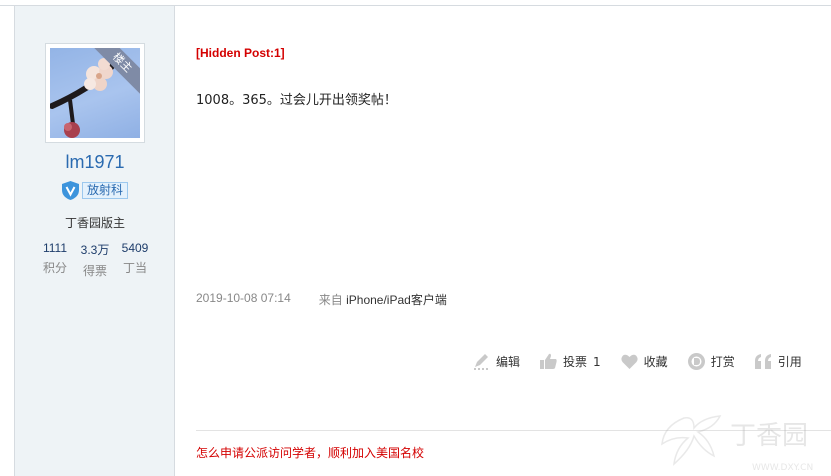 Image resolution: width=831 pixels, height=476 pixels. Describe the element at coordinates (94, 223) in the screenshot. I see `user-rank: 丁香园版主` at that location.